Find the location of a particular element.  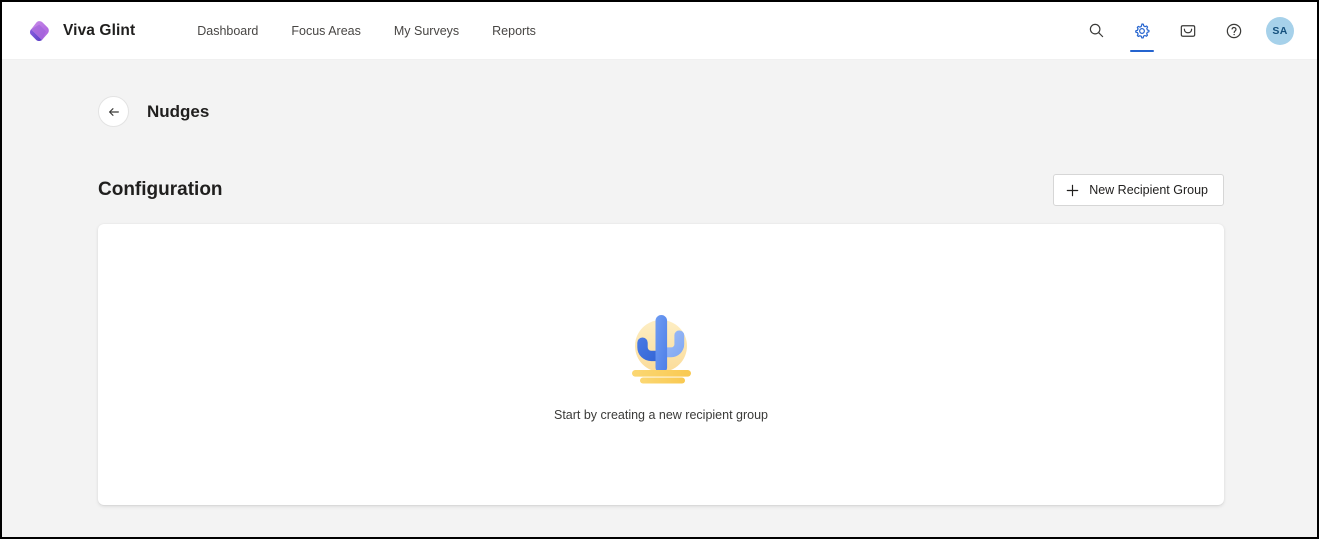

cactus-desert-illustration is located at coordinates (661, 344).